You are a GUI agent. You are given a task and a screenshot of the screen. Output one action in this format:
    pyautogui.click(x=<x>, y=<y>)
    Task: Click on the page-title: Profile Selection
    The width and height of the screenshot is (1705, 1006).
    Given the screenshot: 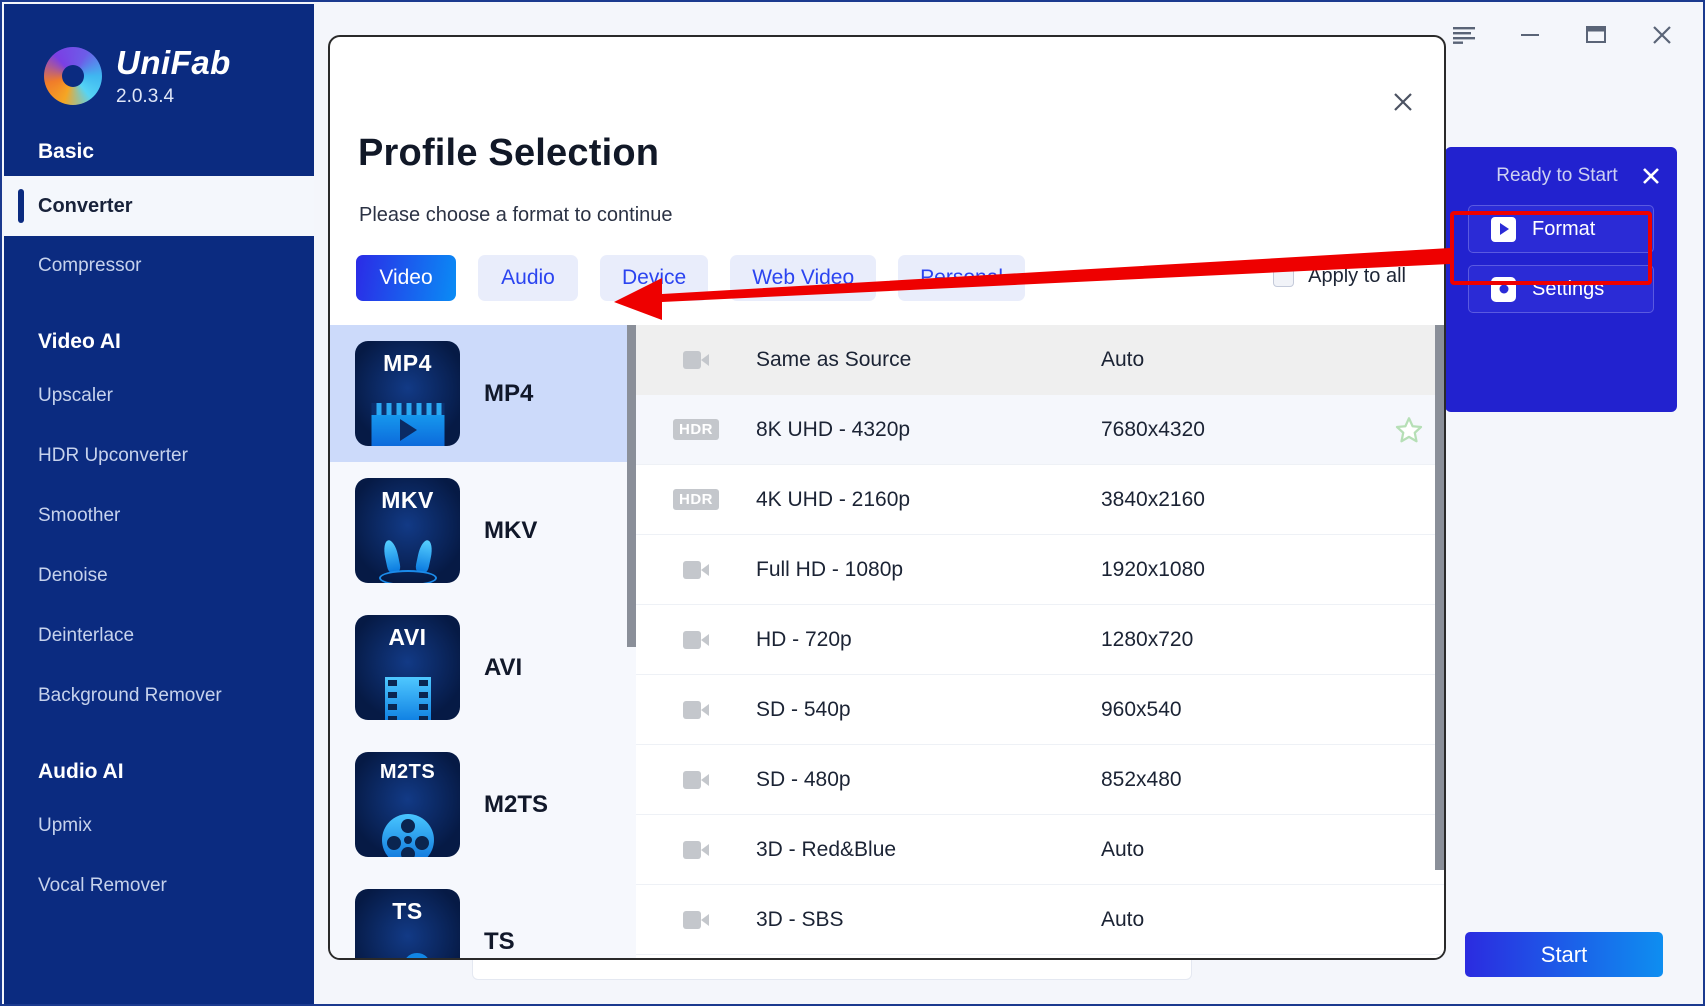 What is the action you would take?
    pyautogui.click(x=509, y=153)
    